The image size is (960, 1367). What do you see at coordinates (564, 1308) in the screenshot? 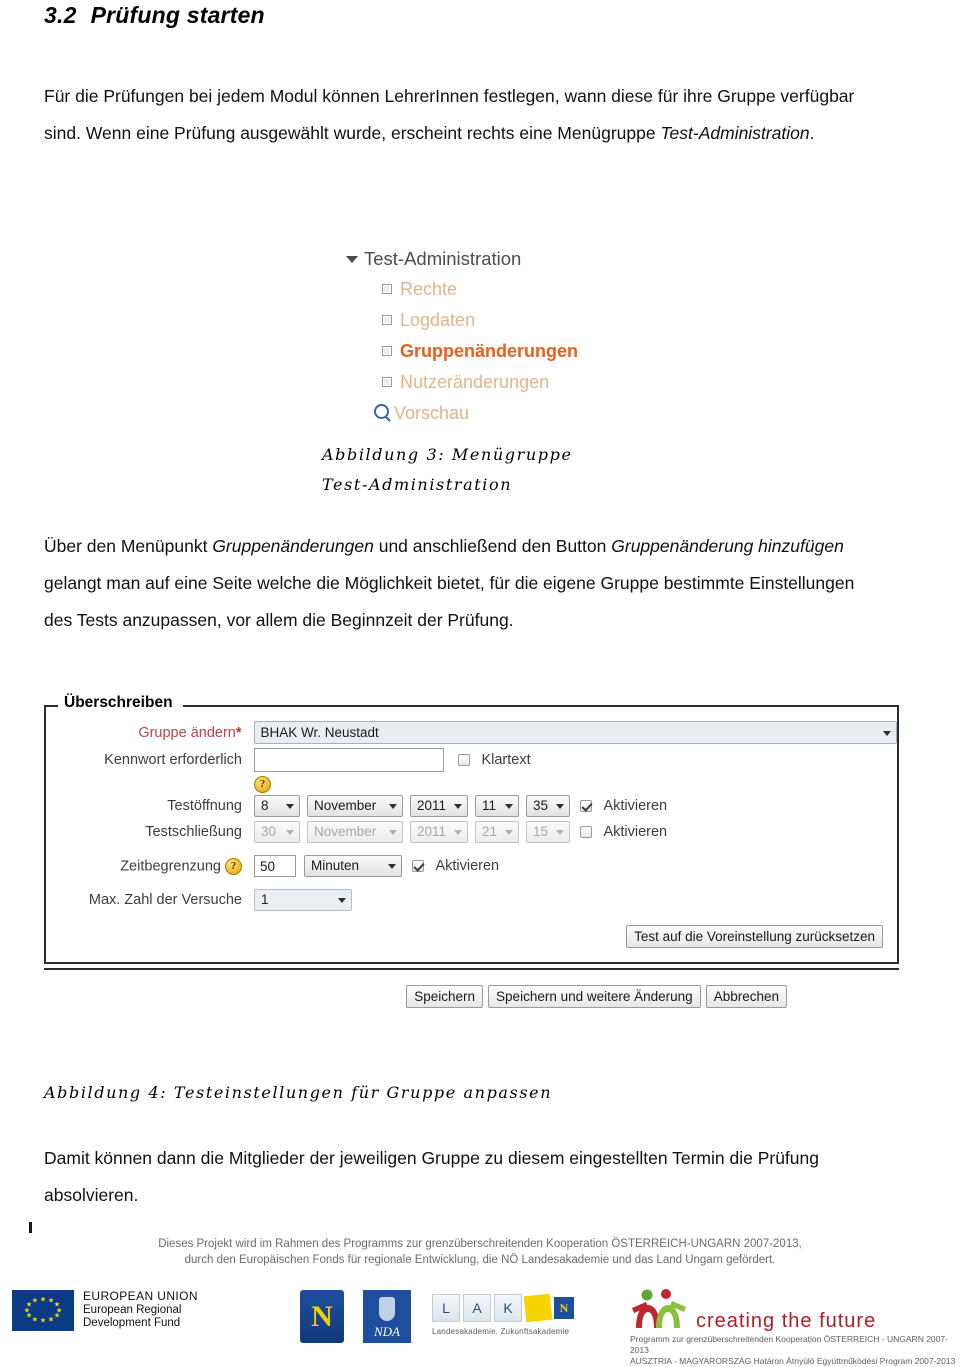
I see `lak-badge-n: N` at bounding box center [564, 1308].